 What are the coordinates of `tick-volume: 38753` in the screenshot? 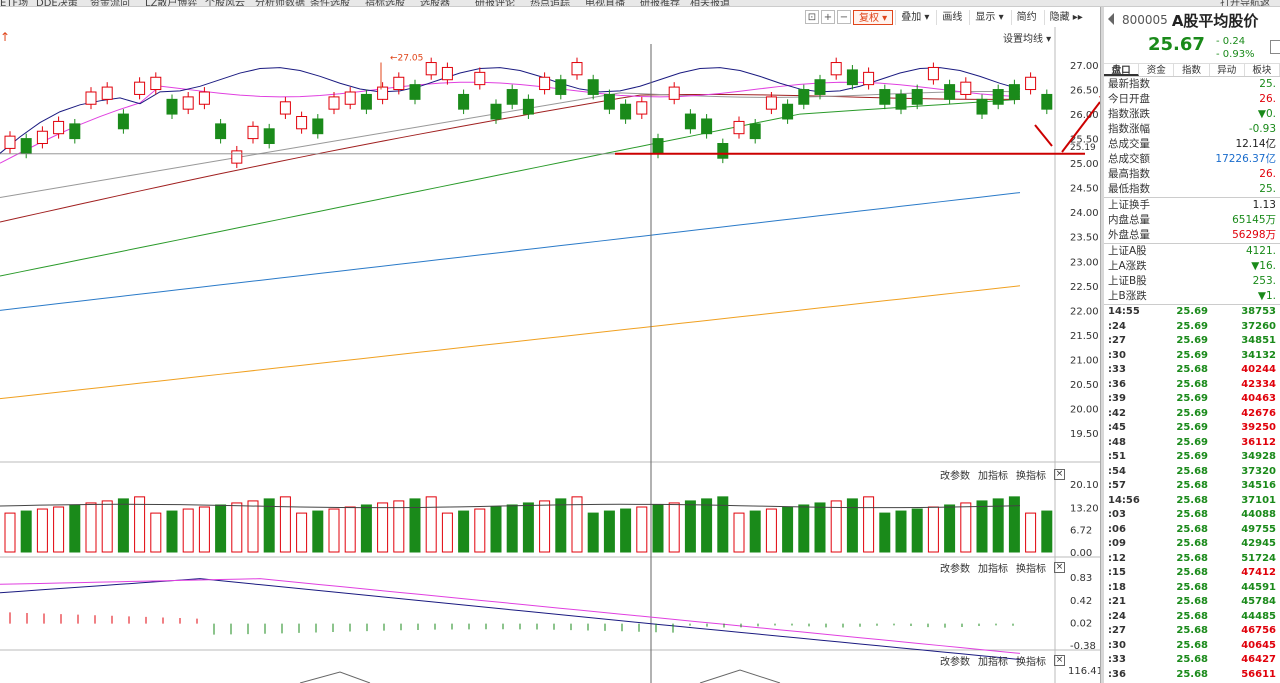 It's located at (1258, 311).